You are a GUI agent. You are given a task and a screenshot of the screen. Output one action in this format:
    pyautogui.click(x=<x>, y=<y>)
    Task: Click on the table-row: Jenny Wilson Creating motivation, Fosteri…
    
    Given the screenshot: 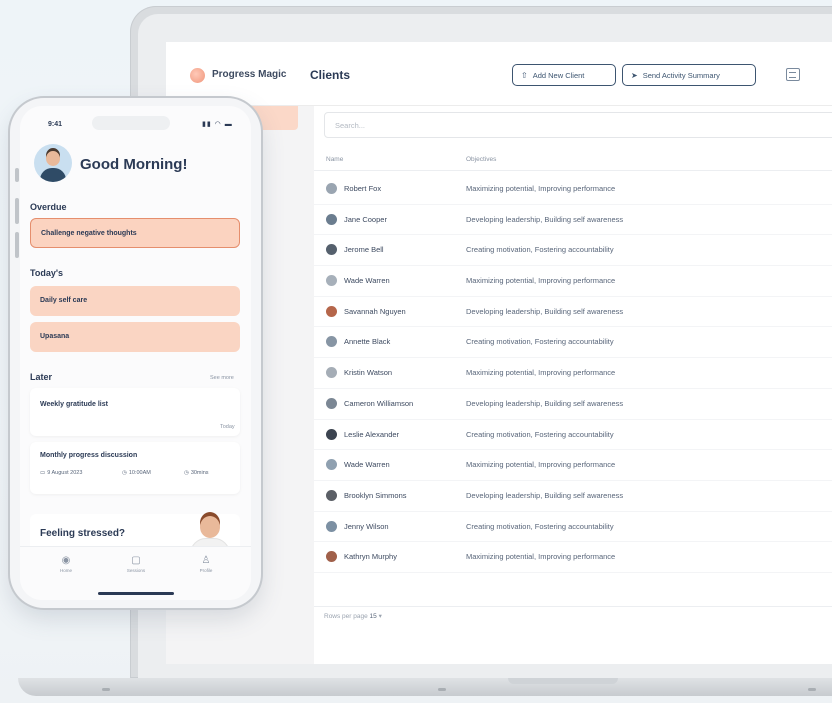 What is the action you would take?
    pyautogui.click(x=573, y=527)
    